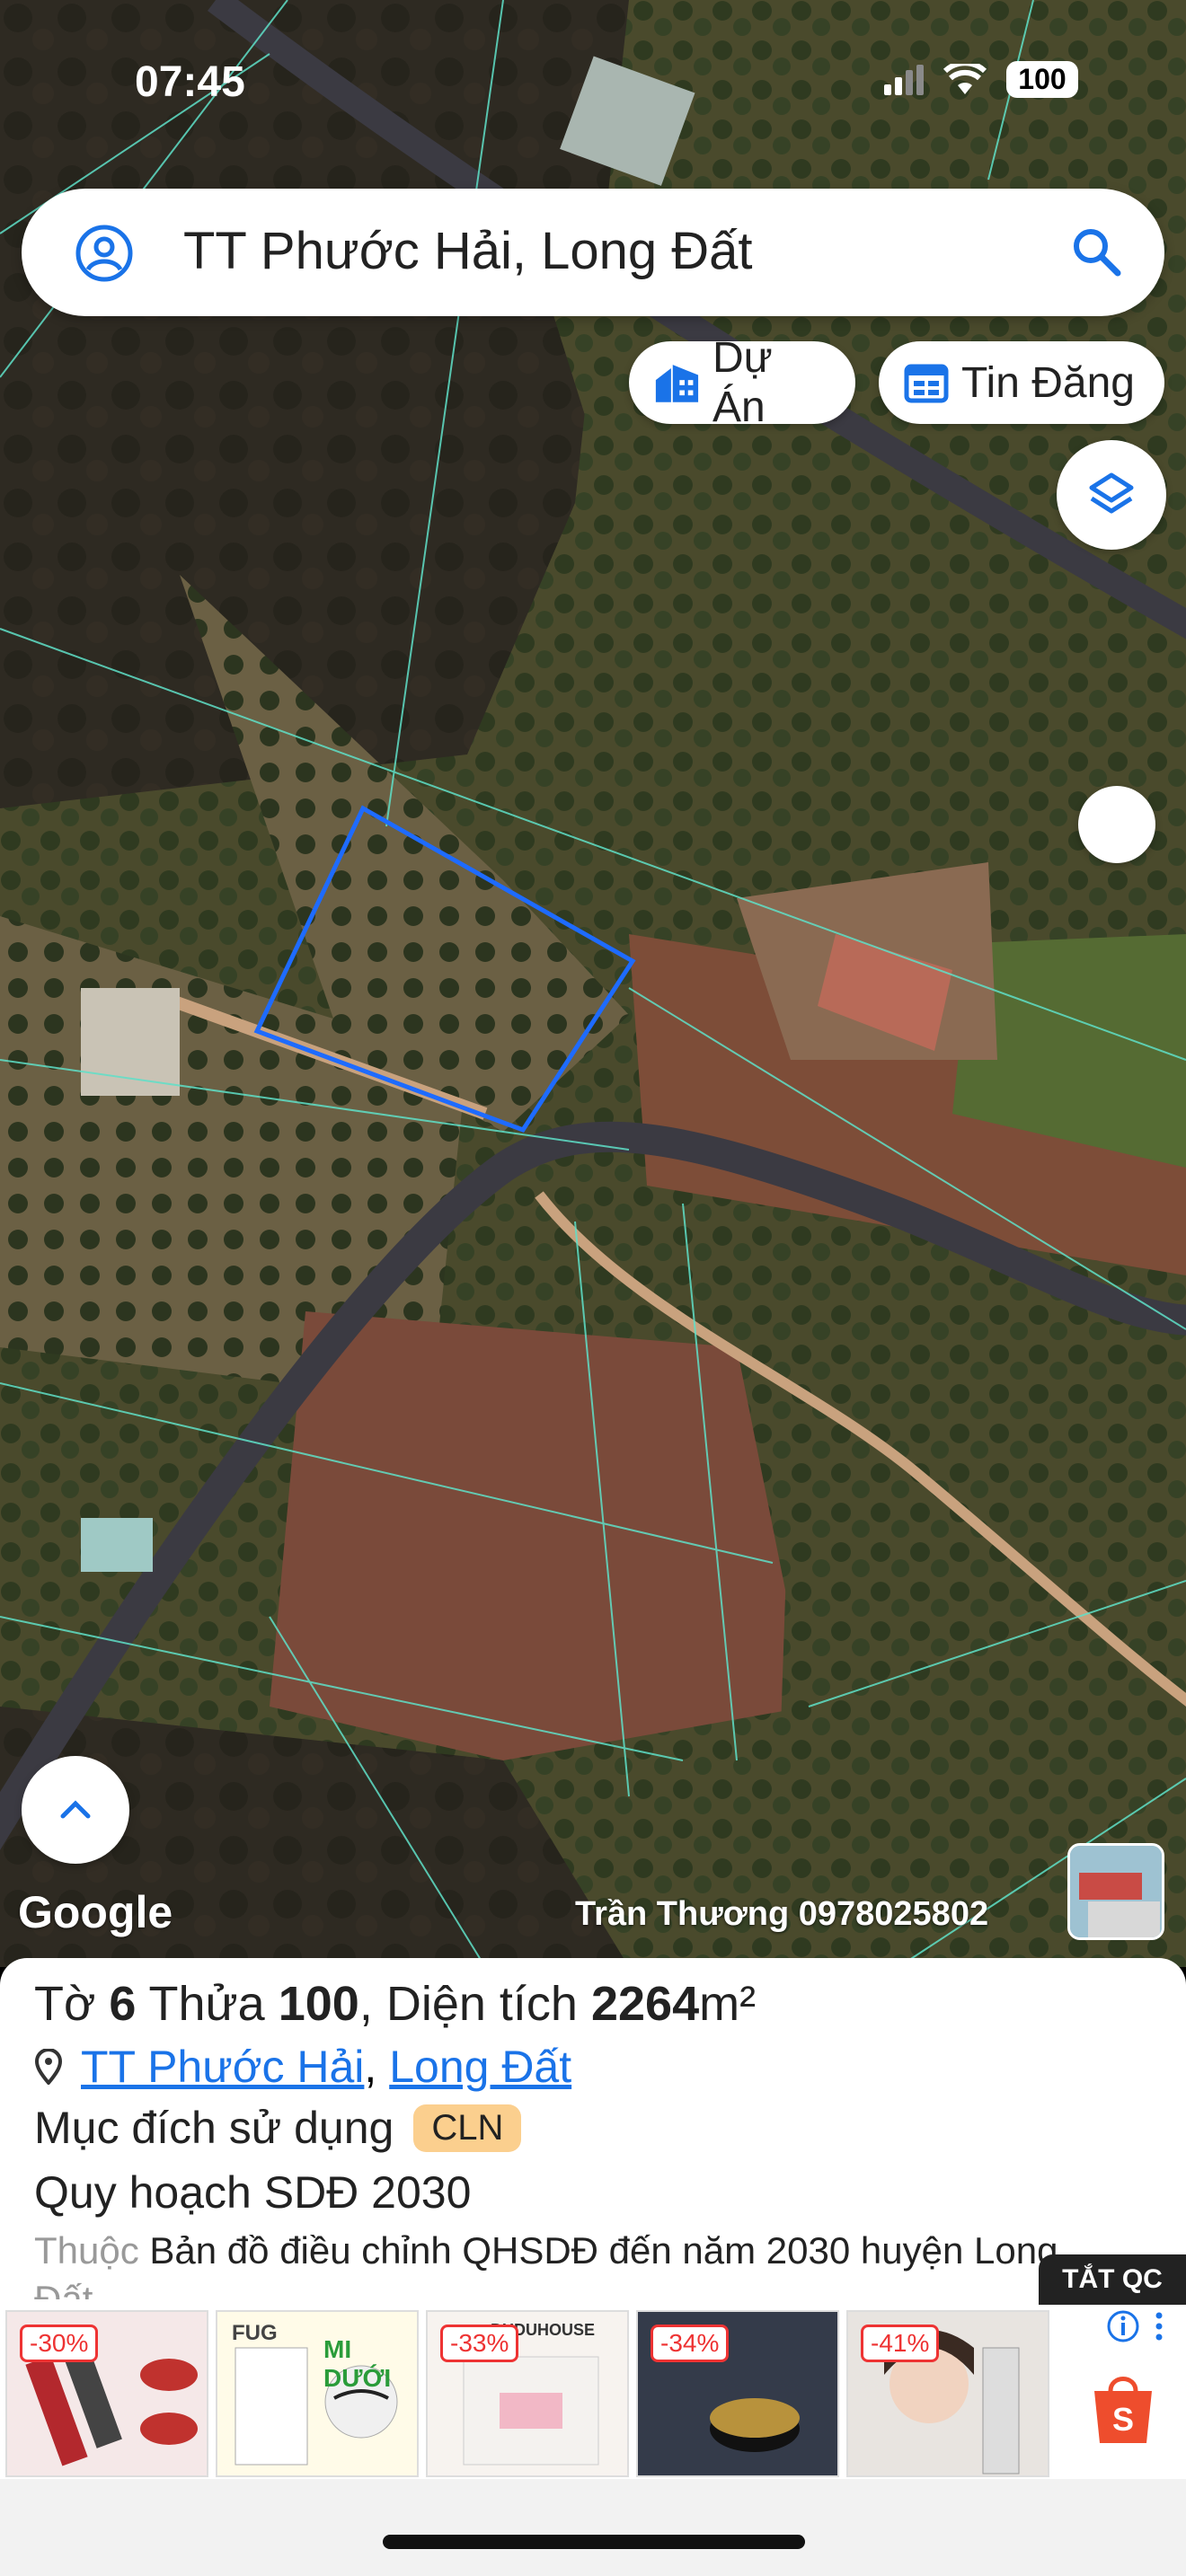 Image resolution: width=1186 pixels, height=2576 pixels. Describe the element at coordinates (123, 2004) in the screenshot. I see `sheet-number: 6` at that location.